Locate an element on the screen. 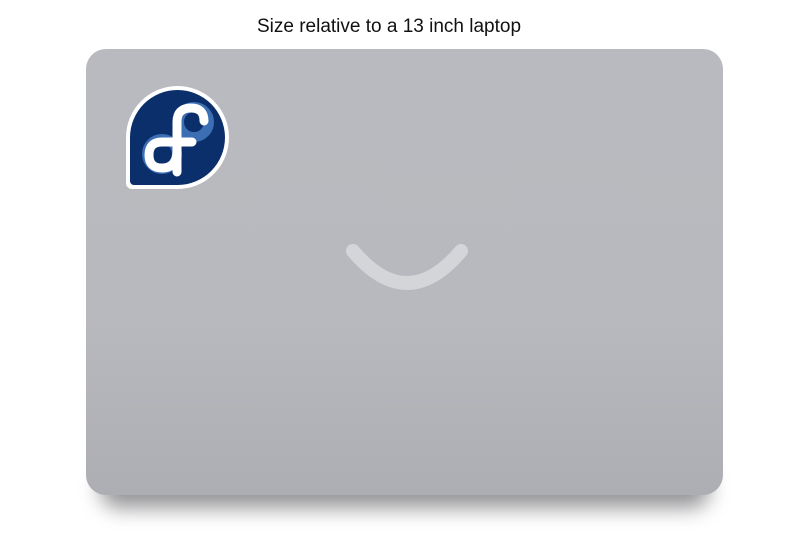 The height and width of the screenshot is (541, 800). size-caption: Size relative to a 13 inch laptop is located at coordinates (389, 26).